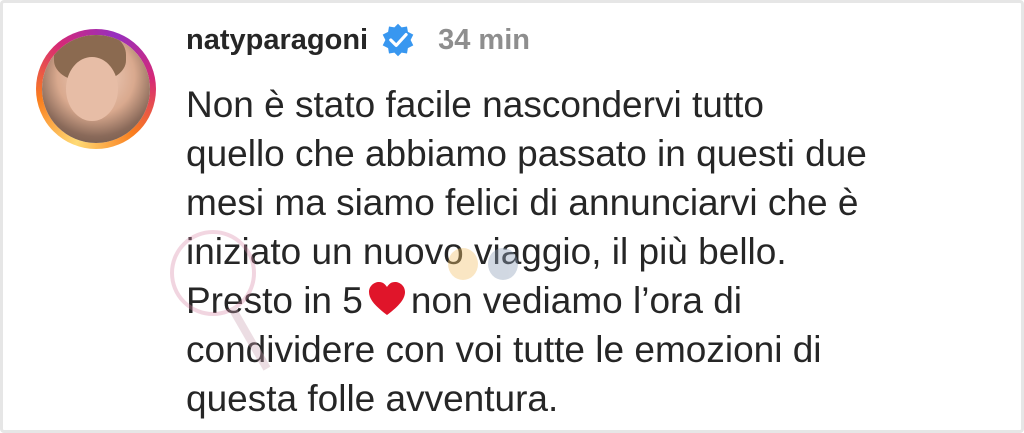 Image resolution: width=1024 pixels, height=433 pixels. Describe the element at coordinates (486, 251) in the screenshot. I see `caption-line: iniziato un nuovo viaggio, il più bello.` at that location.